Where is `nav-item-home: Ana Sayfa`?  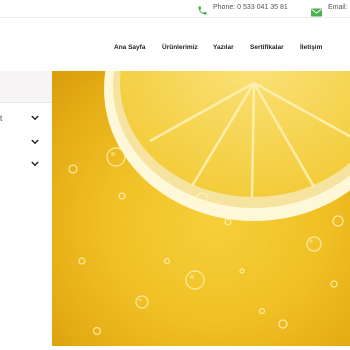
nav-item-home: Ana Sayfa is located at coordinates (129, 47).